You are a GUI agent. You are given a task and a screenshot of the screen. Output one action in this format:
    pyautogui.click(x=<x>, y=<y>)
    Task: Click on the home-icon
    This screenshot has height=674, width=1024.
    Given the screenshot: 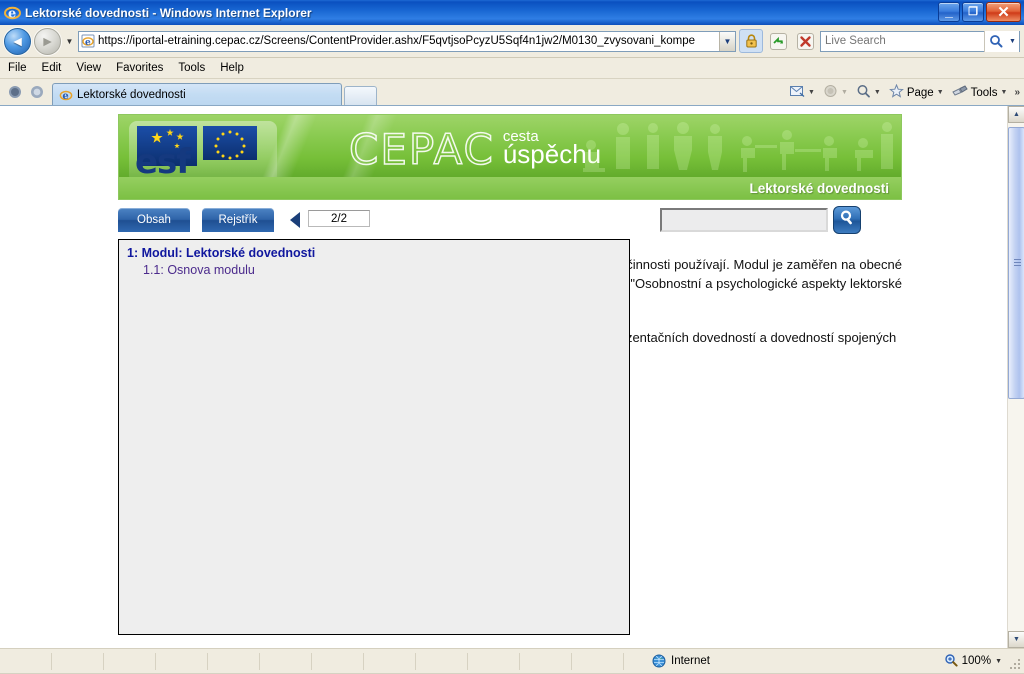 What is the action you would take?
    pyautogui.click(x=830, y=92)
    